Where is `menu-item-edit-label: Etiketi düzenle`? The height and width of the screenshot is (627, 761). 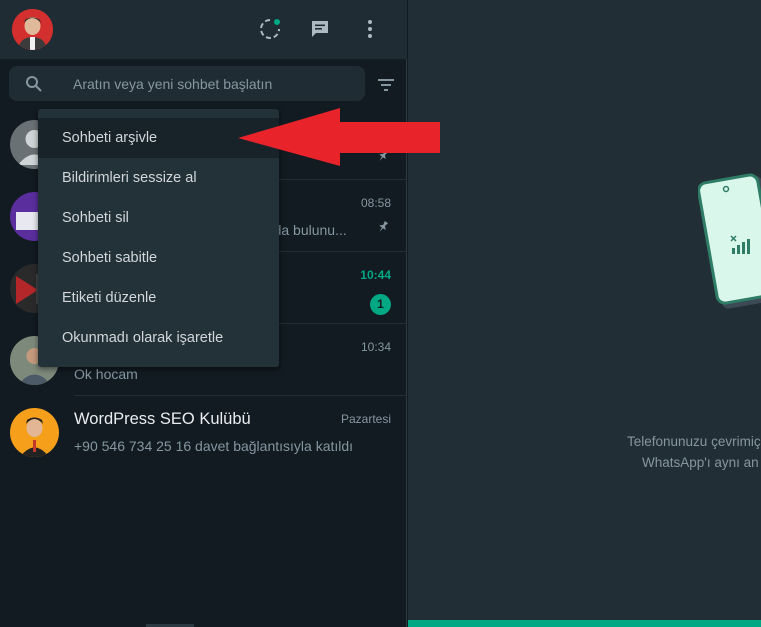 menu-item-edit-label: Etiketi düzenle is located at coordinates (158, 298).